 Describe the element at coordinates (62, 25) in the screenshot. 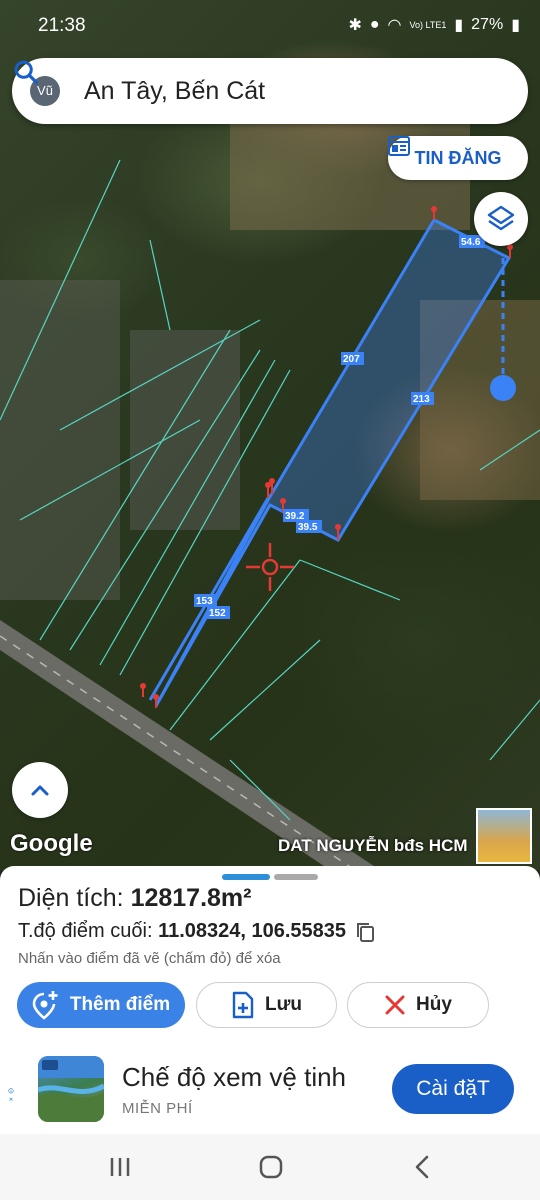

I see `status-time: 21:38` at that location.